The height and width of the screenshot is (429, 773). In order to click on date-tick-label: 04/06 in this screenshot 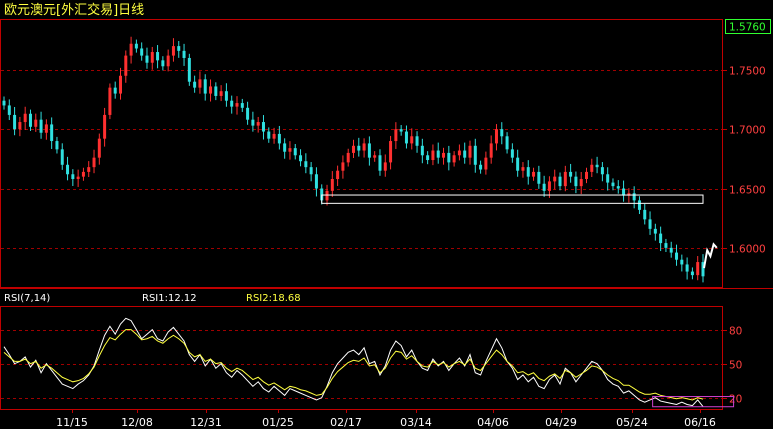, I will do `click(493, 422)`.